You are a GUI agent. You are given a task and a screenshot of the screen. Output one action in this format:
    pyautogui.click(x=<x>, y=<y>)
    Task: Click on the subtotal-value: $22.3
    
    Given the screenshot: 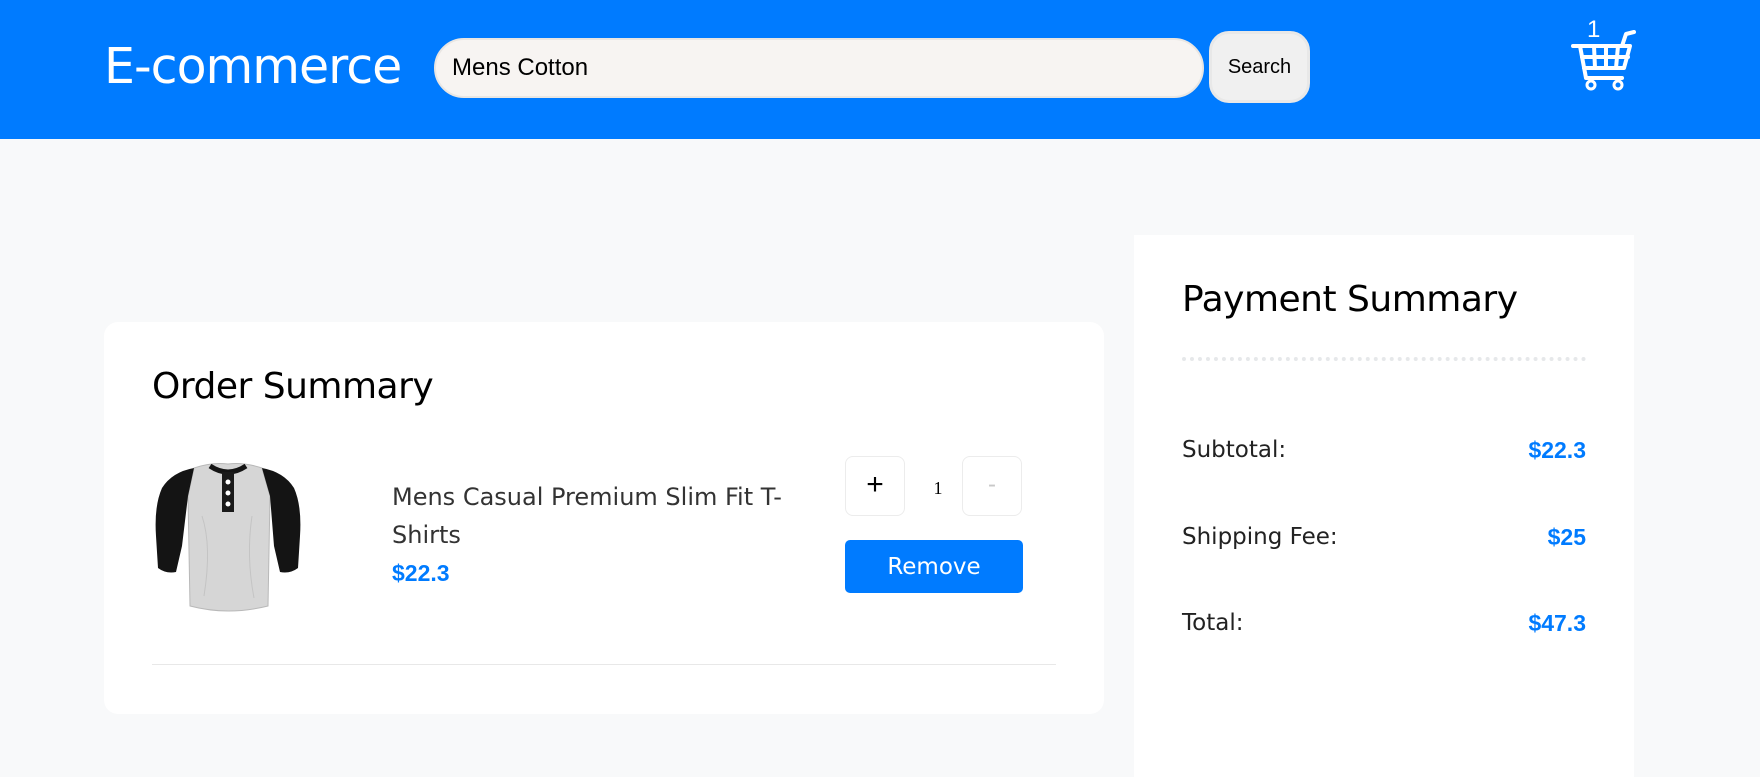 What is the action you would take?
    pyautogui.click(x=1557, y=450)
    